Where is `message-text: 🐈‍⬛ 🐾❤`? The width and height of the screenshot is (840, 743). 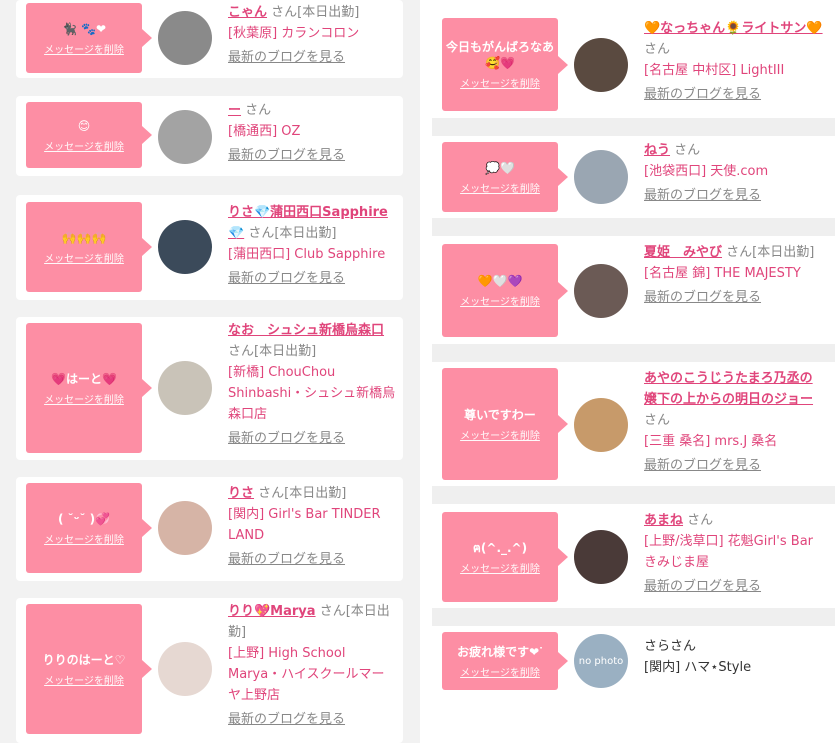 message-text: 🐈‍⬛ 🐾❤ is located at coordinates (84, 28).